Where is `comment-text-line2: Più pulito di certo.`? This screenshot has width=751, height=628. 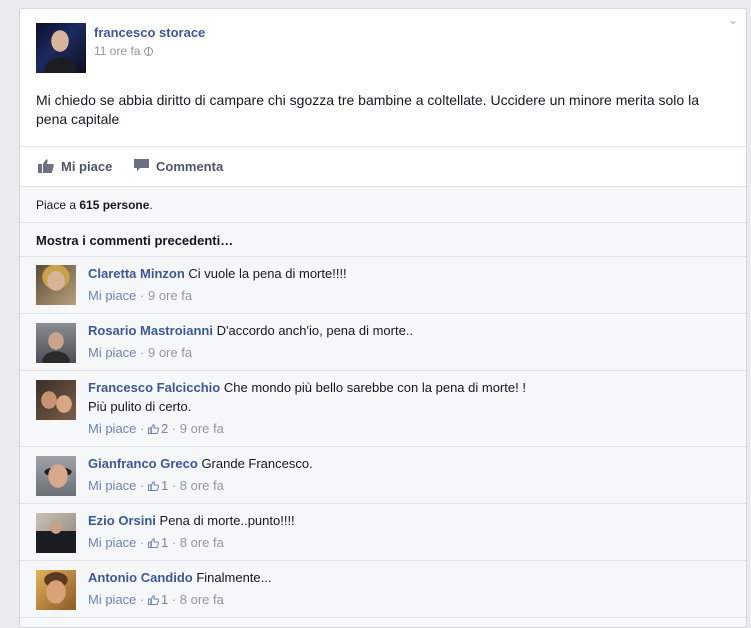
comment-text-line2: Più pulito di certo. is located at coordinates (140, 406).